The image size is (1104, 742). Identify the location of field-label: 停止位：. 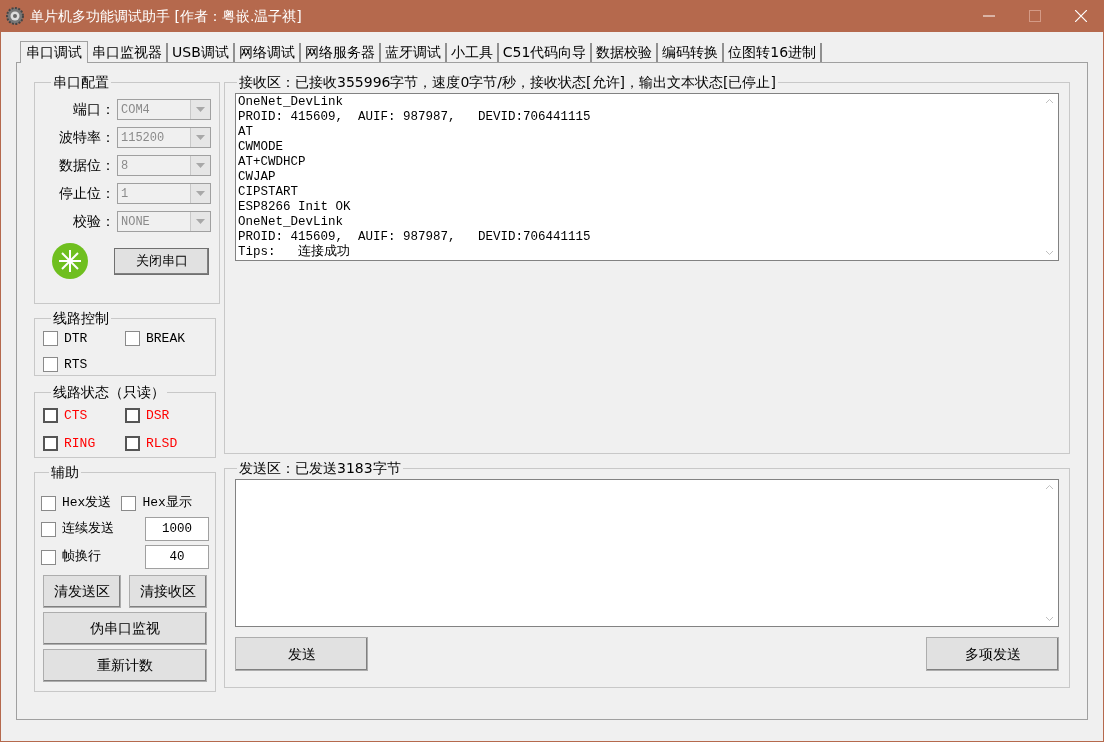
(87, 193).